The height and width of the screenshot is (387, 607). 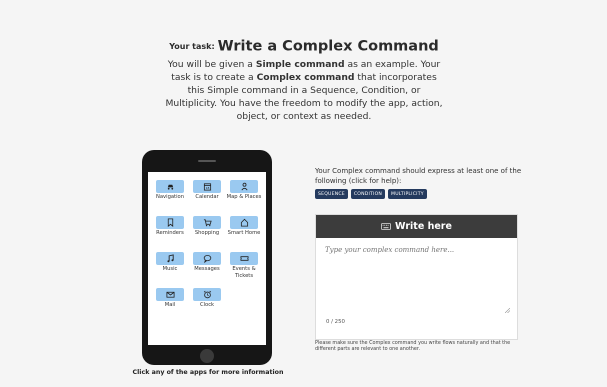 I want to click on envelope-icon, so click(x=170, y=294).